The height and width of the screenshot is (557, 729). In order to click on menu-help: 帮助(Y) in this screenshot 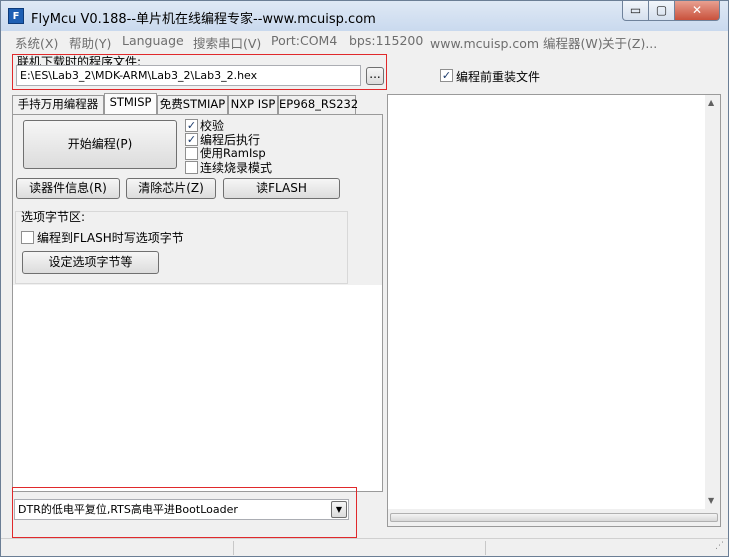, I will do `click(90, 42)`.